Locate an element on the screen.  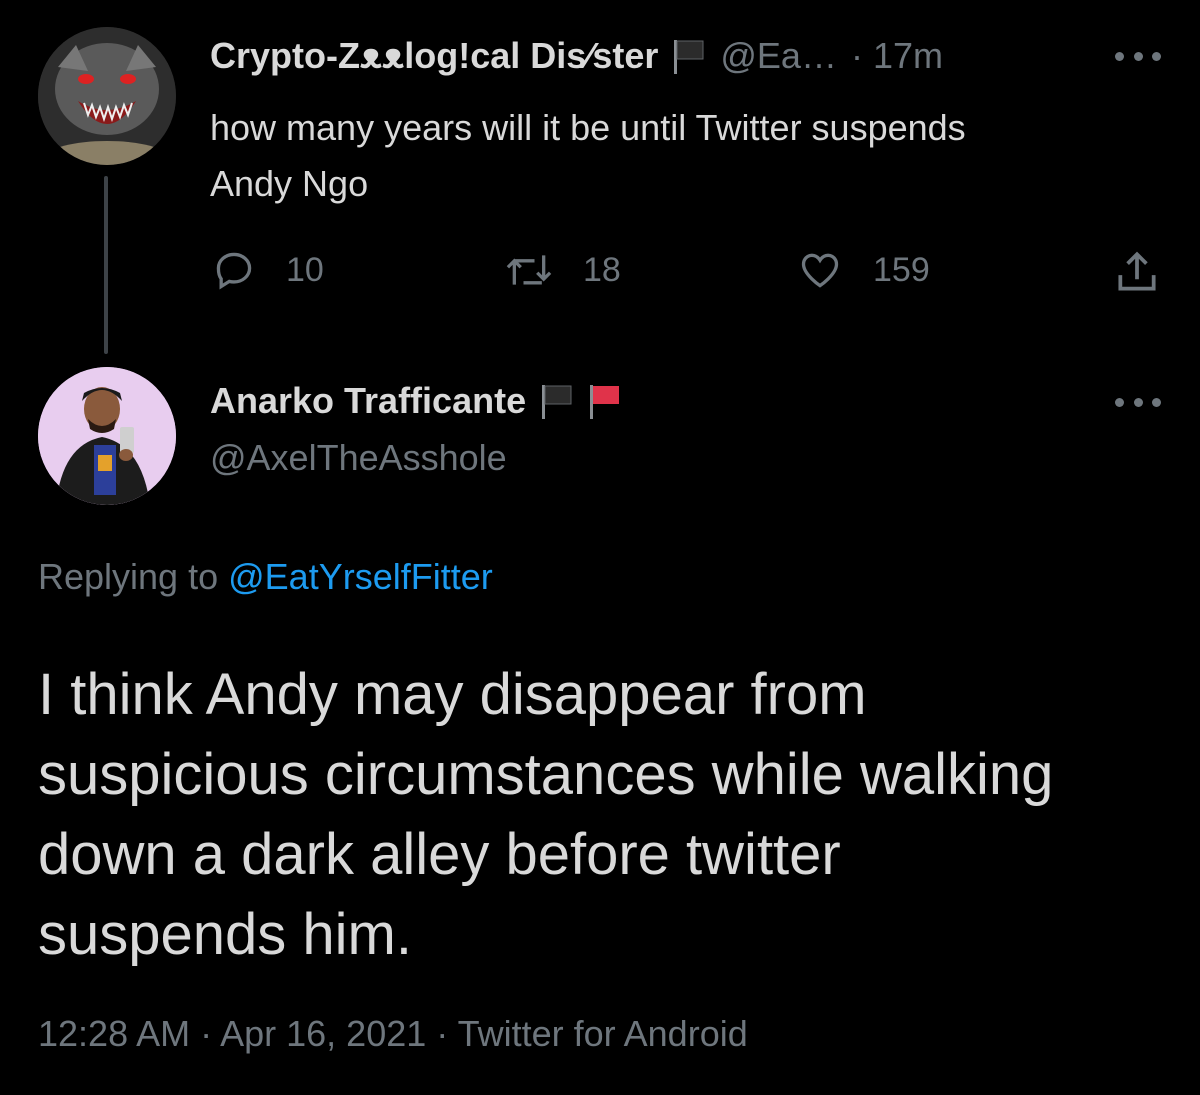
parent-avatar is located at coordinates (107, 96).